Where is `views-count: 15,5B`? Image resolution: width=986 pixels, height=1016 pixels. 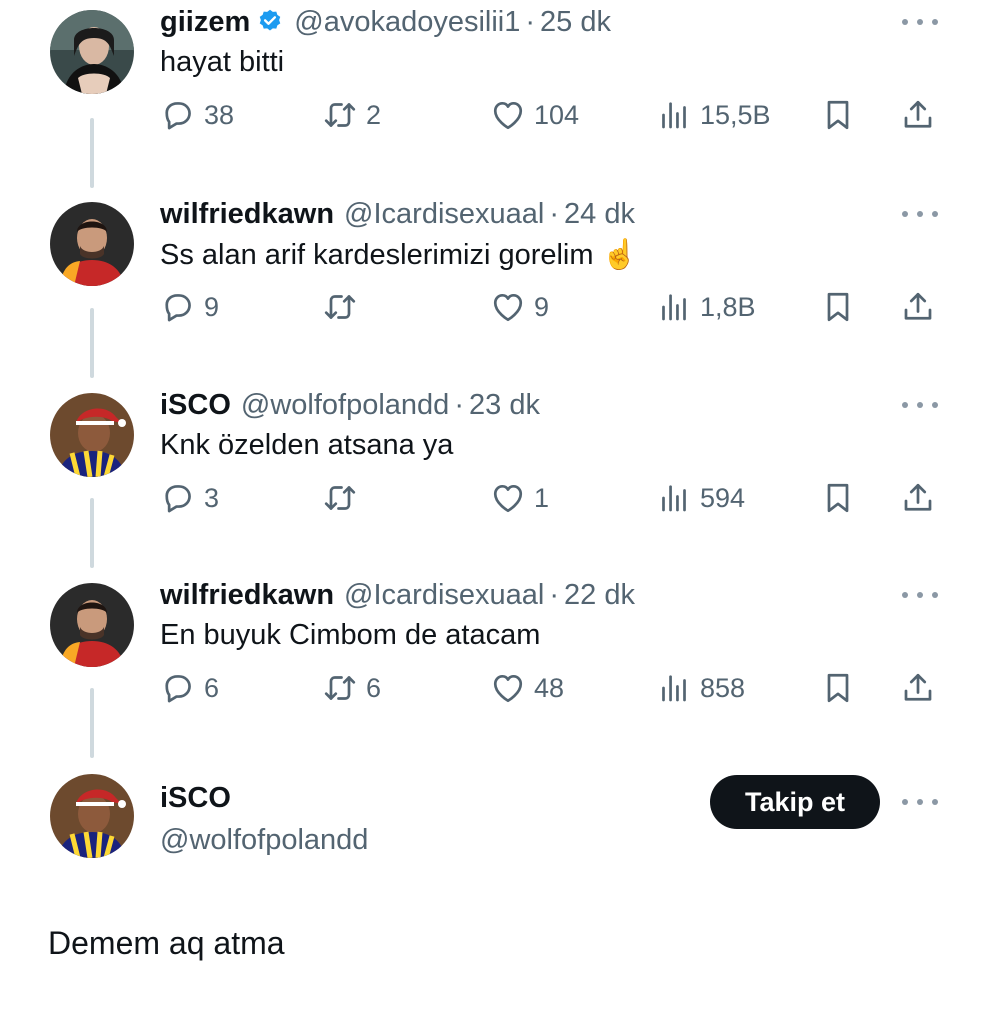 views-count: 15,5B is located at coordinates (735, 114).